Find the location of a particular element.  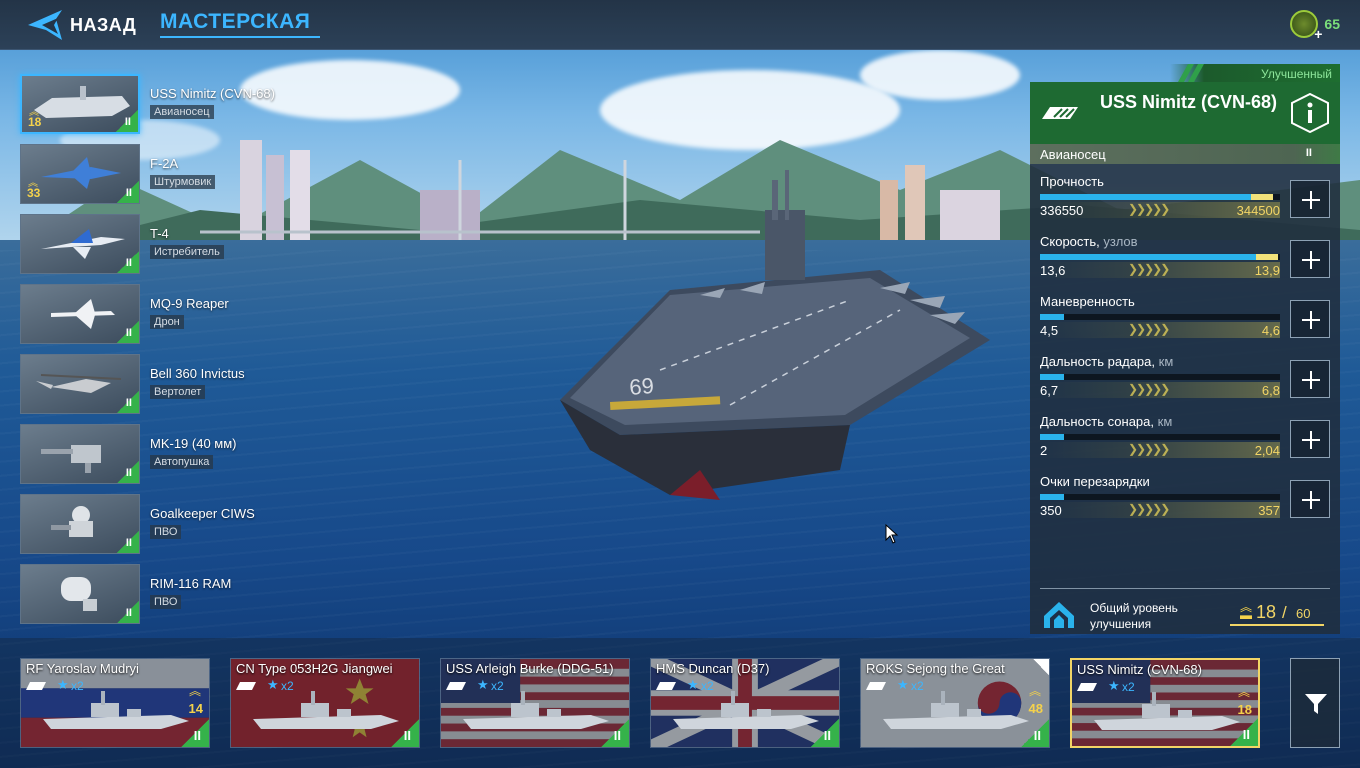

info-button is located at coordinates (1310, 113).